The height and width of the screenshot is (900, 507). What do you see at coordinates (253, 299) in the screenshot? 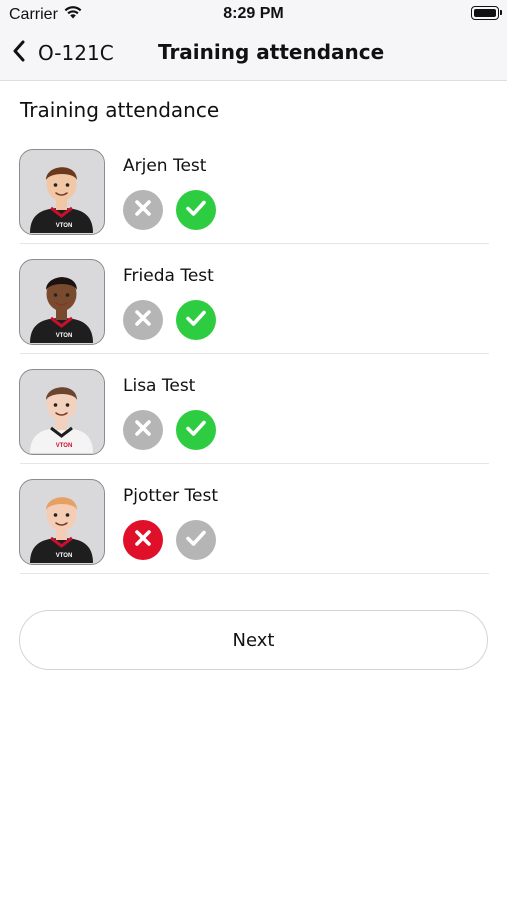
I see `player-row: VTON Frieda Test` at bounding box center [253, 299].